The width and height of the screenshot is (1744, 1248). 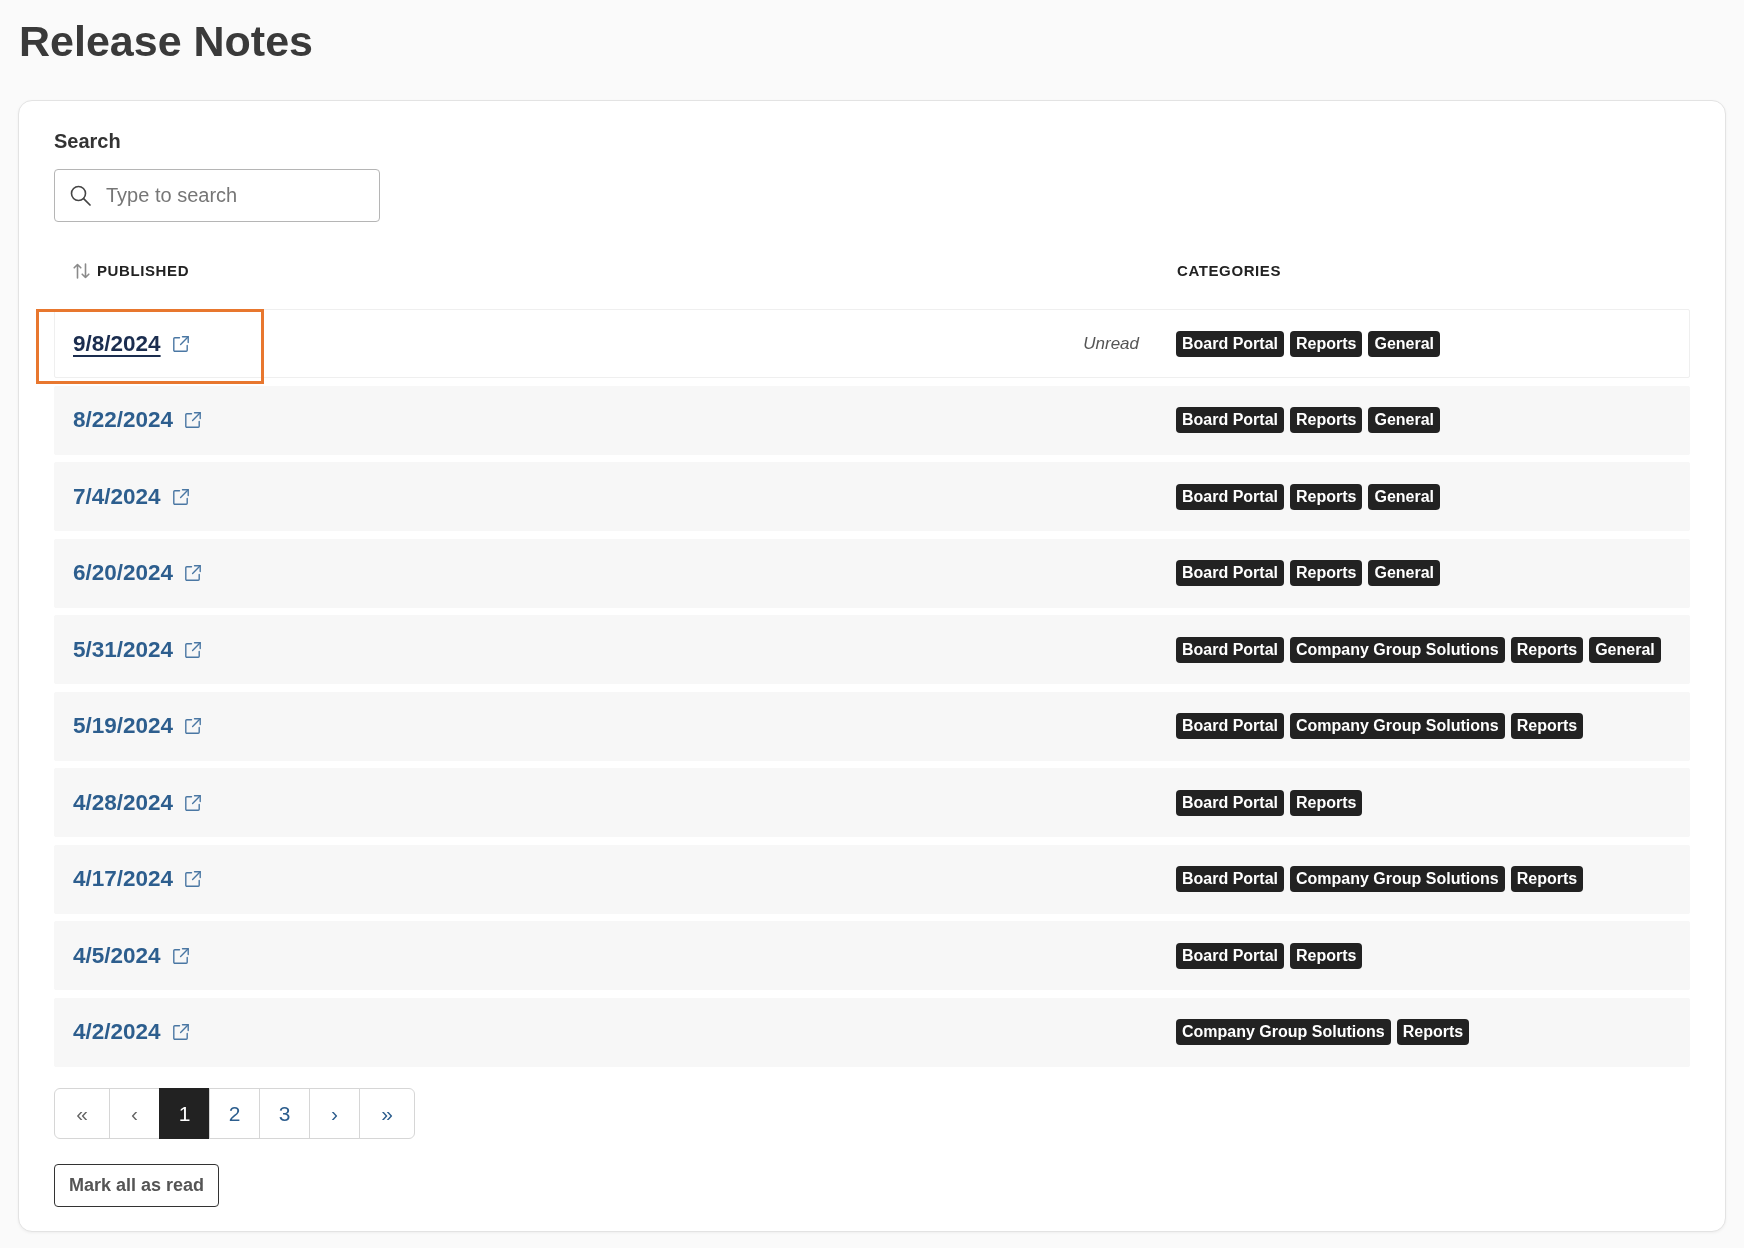 I want to click on pagination-button: ›, so click(x=334, y=1113).